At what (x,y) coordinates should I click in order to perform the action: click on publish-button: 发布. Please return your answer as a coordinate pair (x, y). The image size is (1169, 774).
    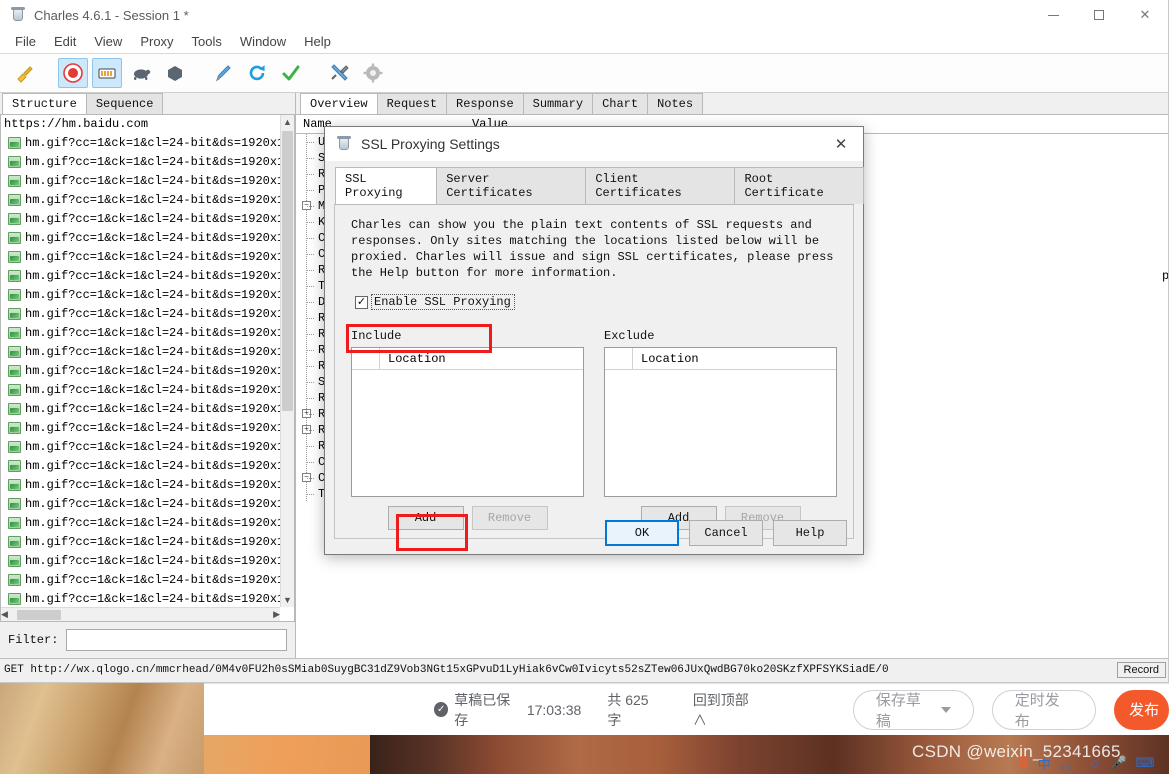
    Looking at the image, I should click on (1141, 709).